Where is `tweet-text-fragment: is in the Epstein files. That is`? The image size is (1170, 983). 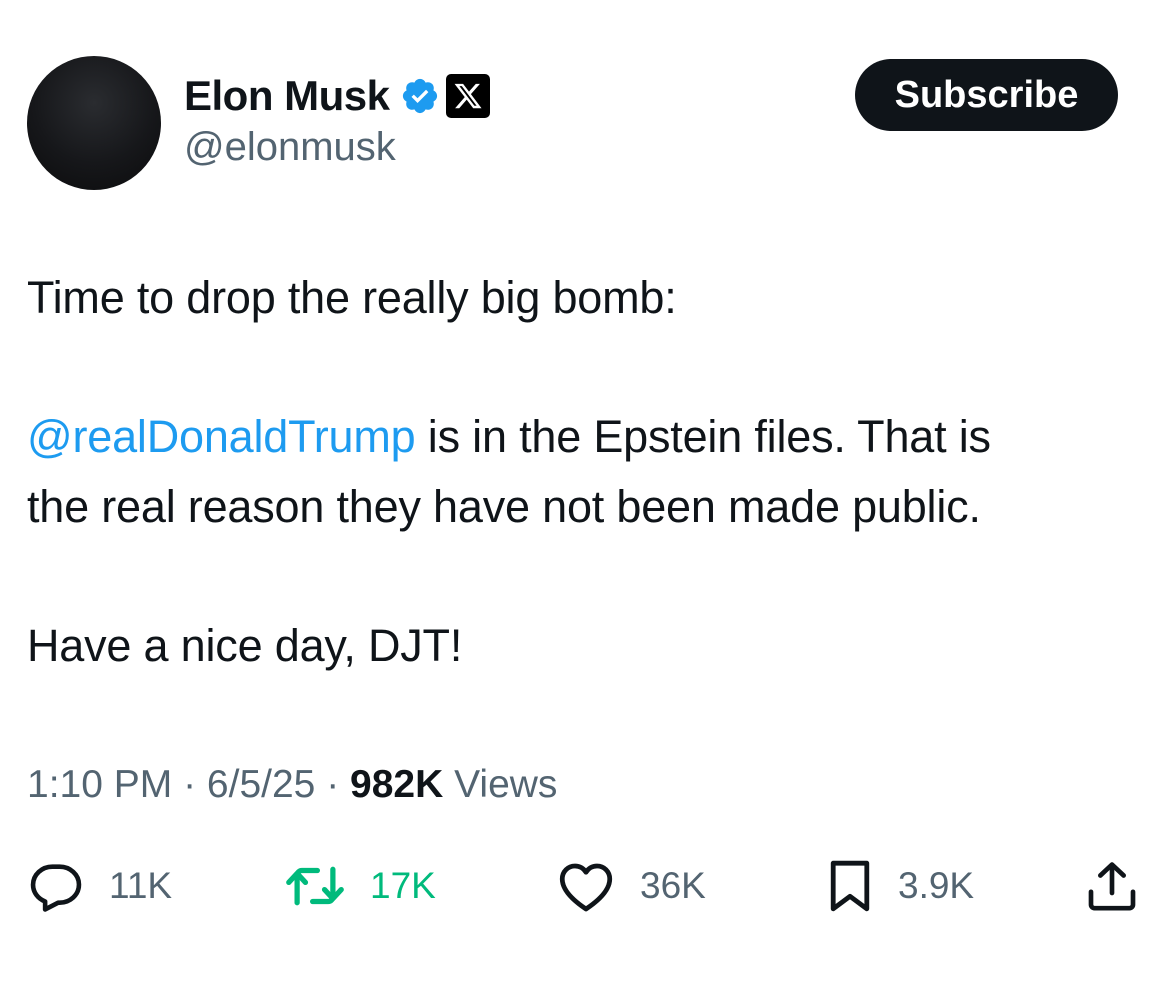 tweet-text-fragment: is in the Epstein files. That is is located at coordinates (703, 436).